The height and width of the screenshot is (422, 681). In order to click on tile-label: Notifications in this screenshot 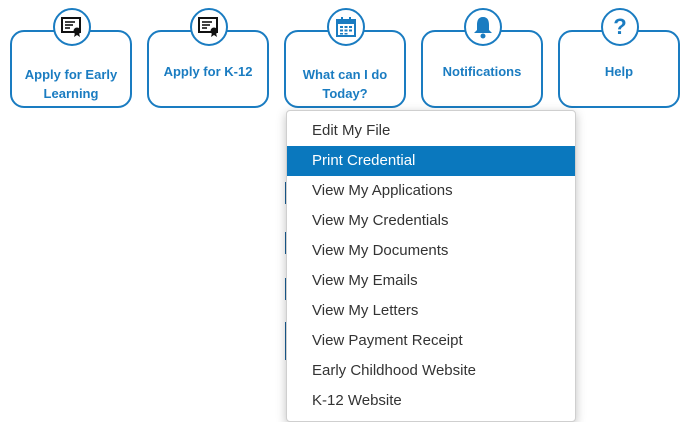, I will do `click(482, 71)`.